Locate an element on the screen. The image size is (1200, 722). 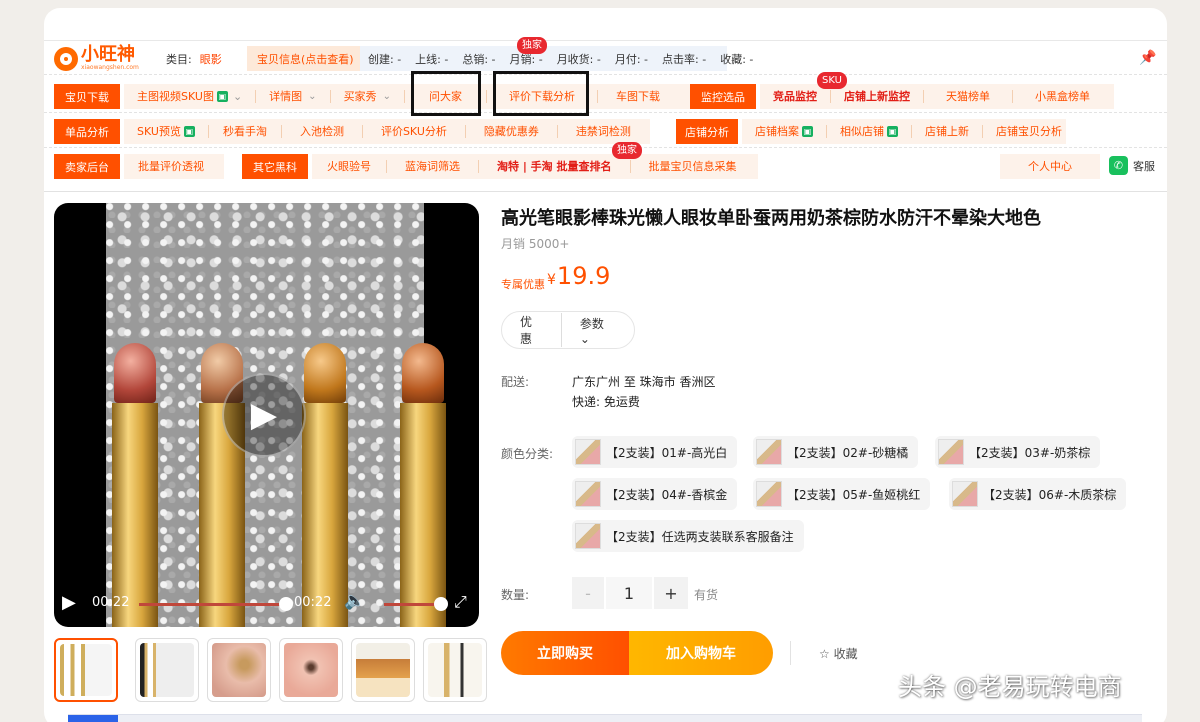
quantity-decrease-button: - is located at coordinates (588, 593).